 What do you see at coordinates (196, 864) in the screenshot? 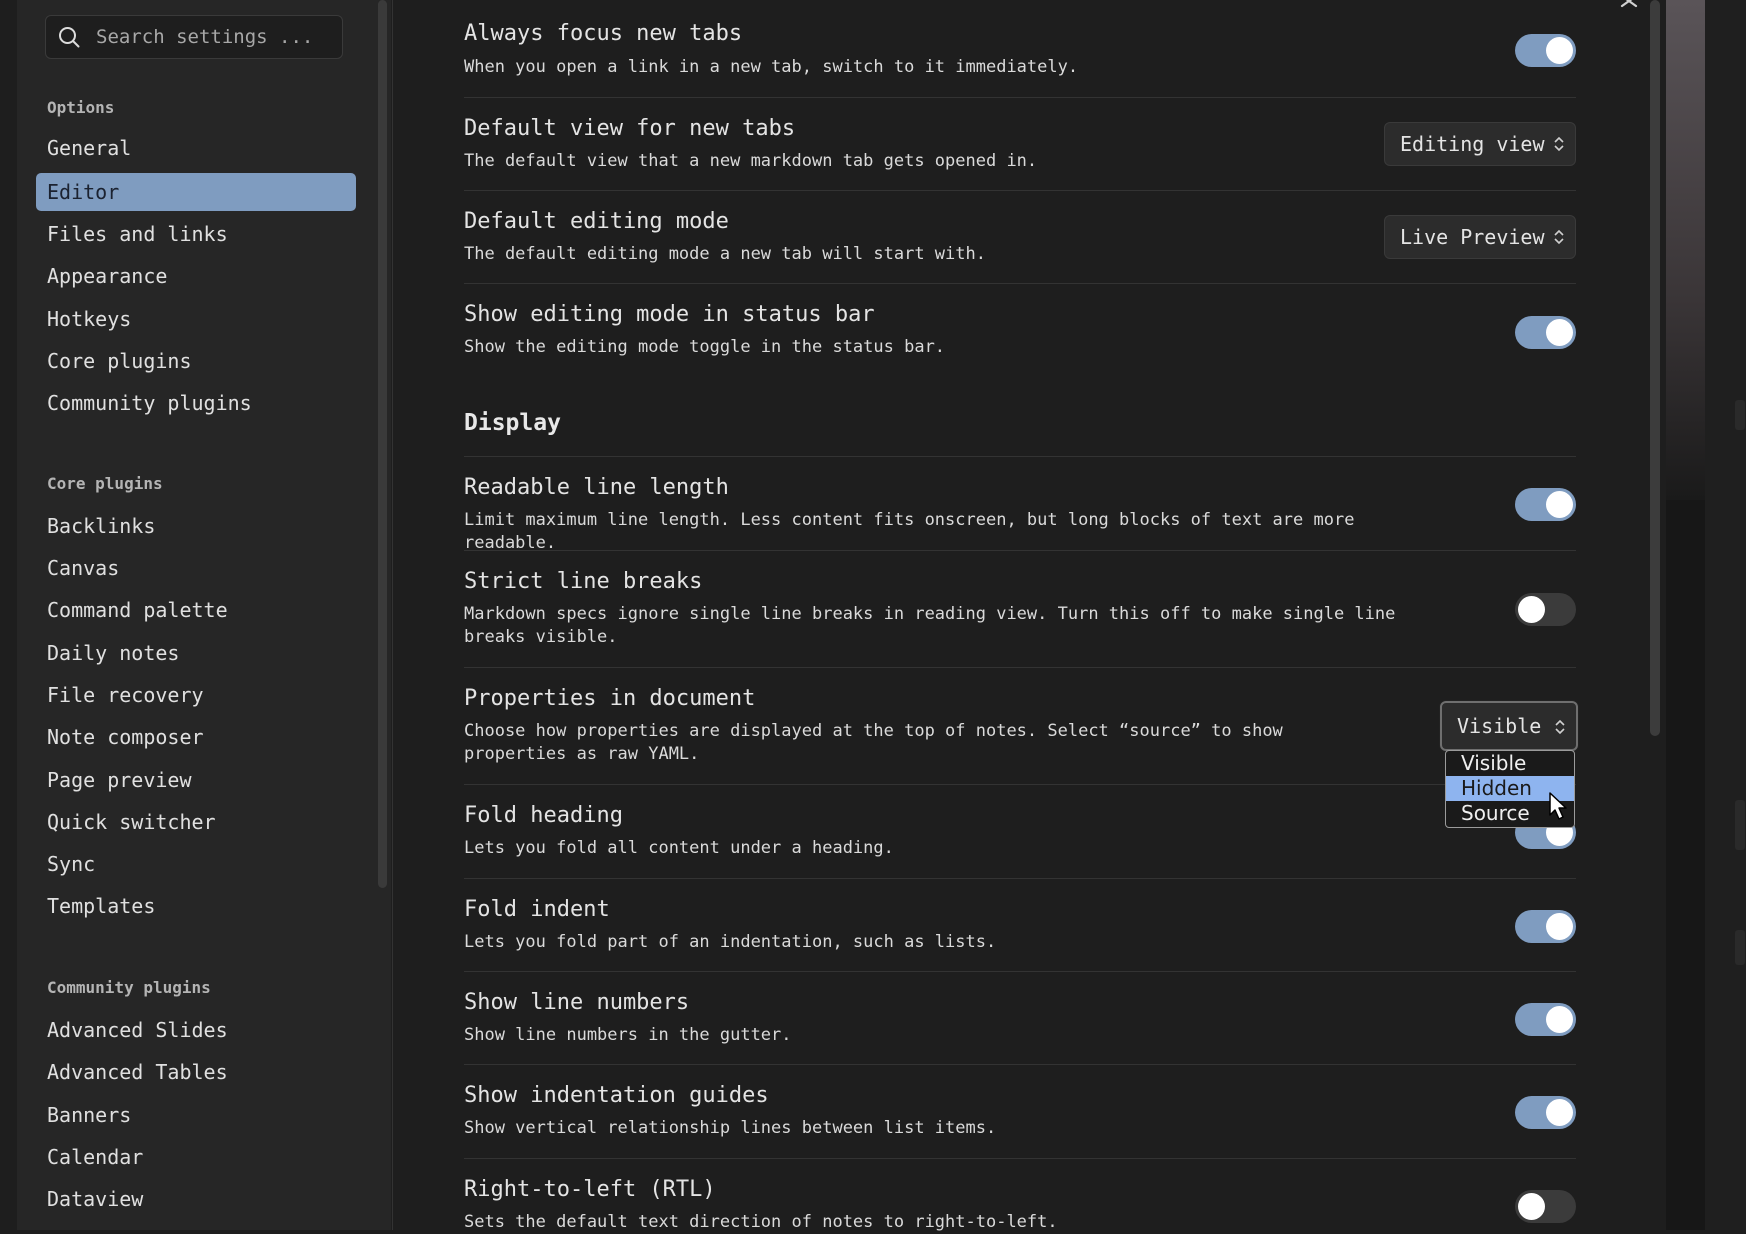
I see `sidebar-item-sync: Sync` at bounding box center [196, 864].